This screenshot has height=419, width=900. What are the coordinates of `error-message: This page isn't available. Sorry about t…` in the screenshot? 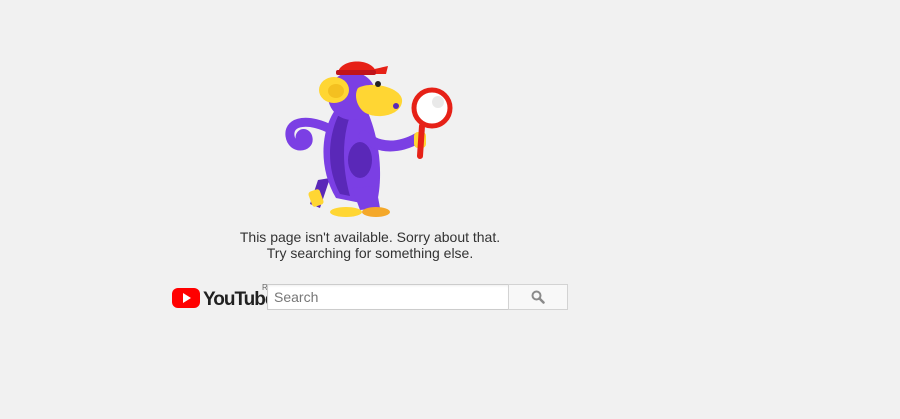 It's located at (370, 245).